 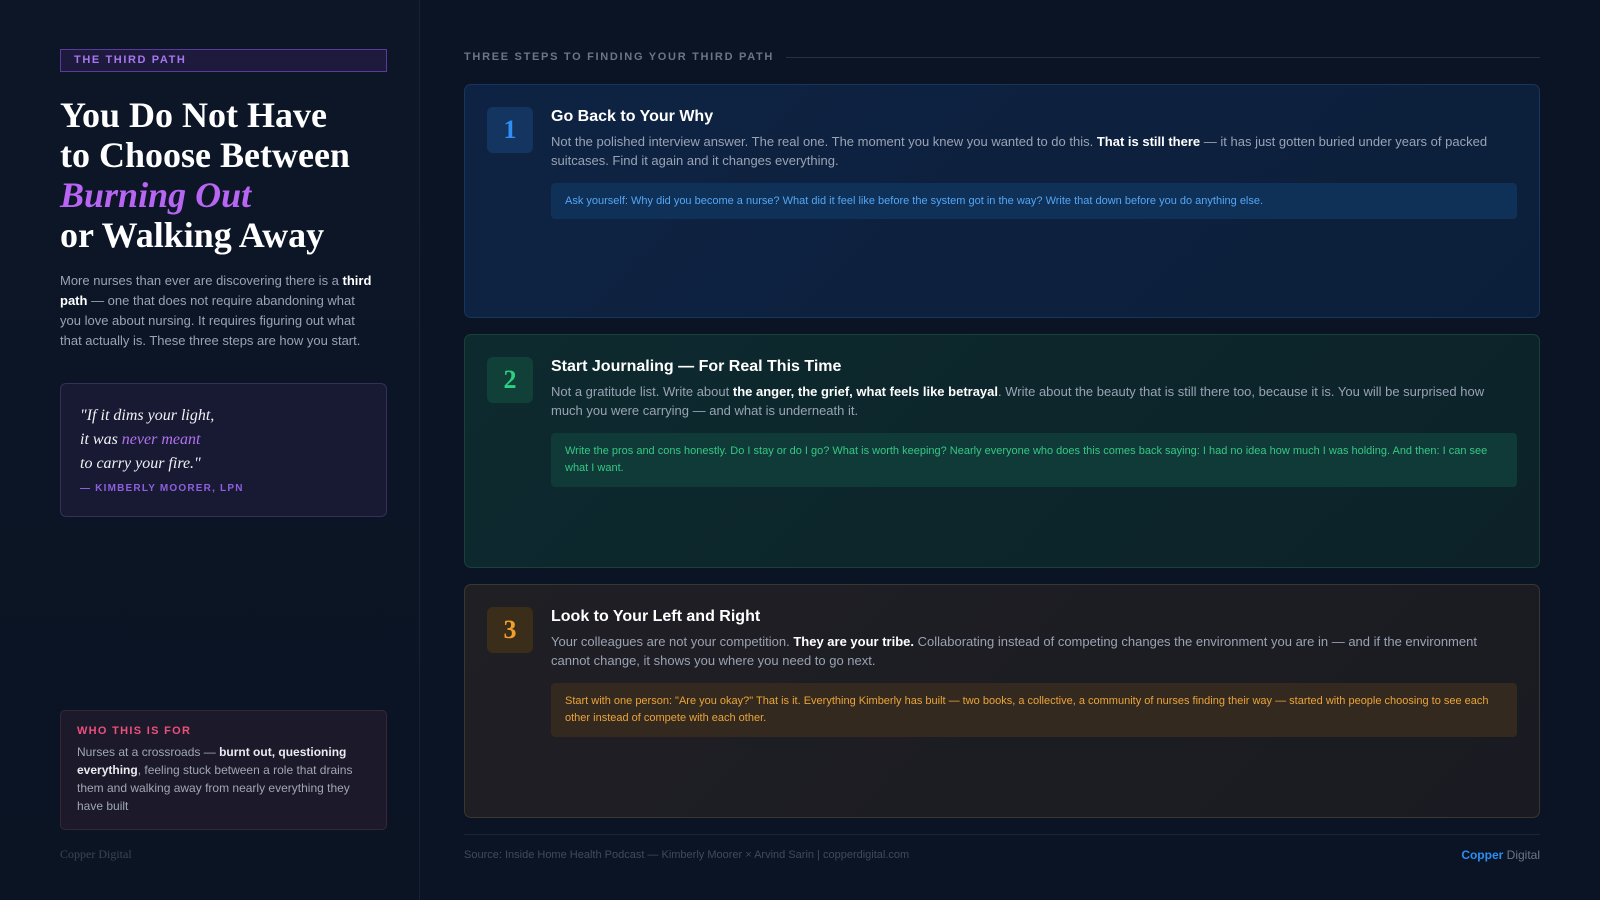 What do you see at coordinates (156, 195) in the screenshot?
I see `headline-highlight: Burning Out` at bounding box center [156, 195].